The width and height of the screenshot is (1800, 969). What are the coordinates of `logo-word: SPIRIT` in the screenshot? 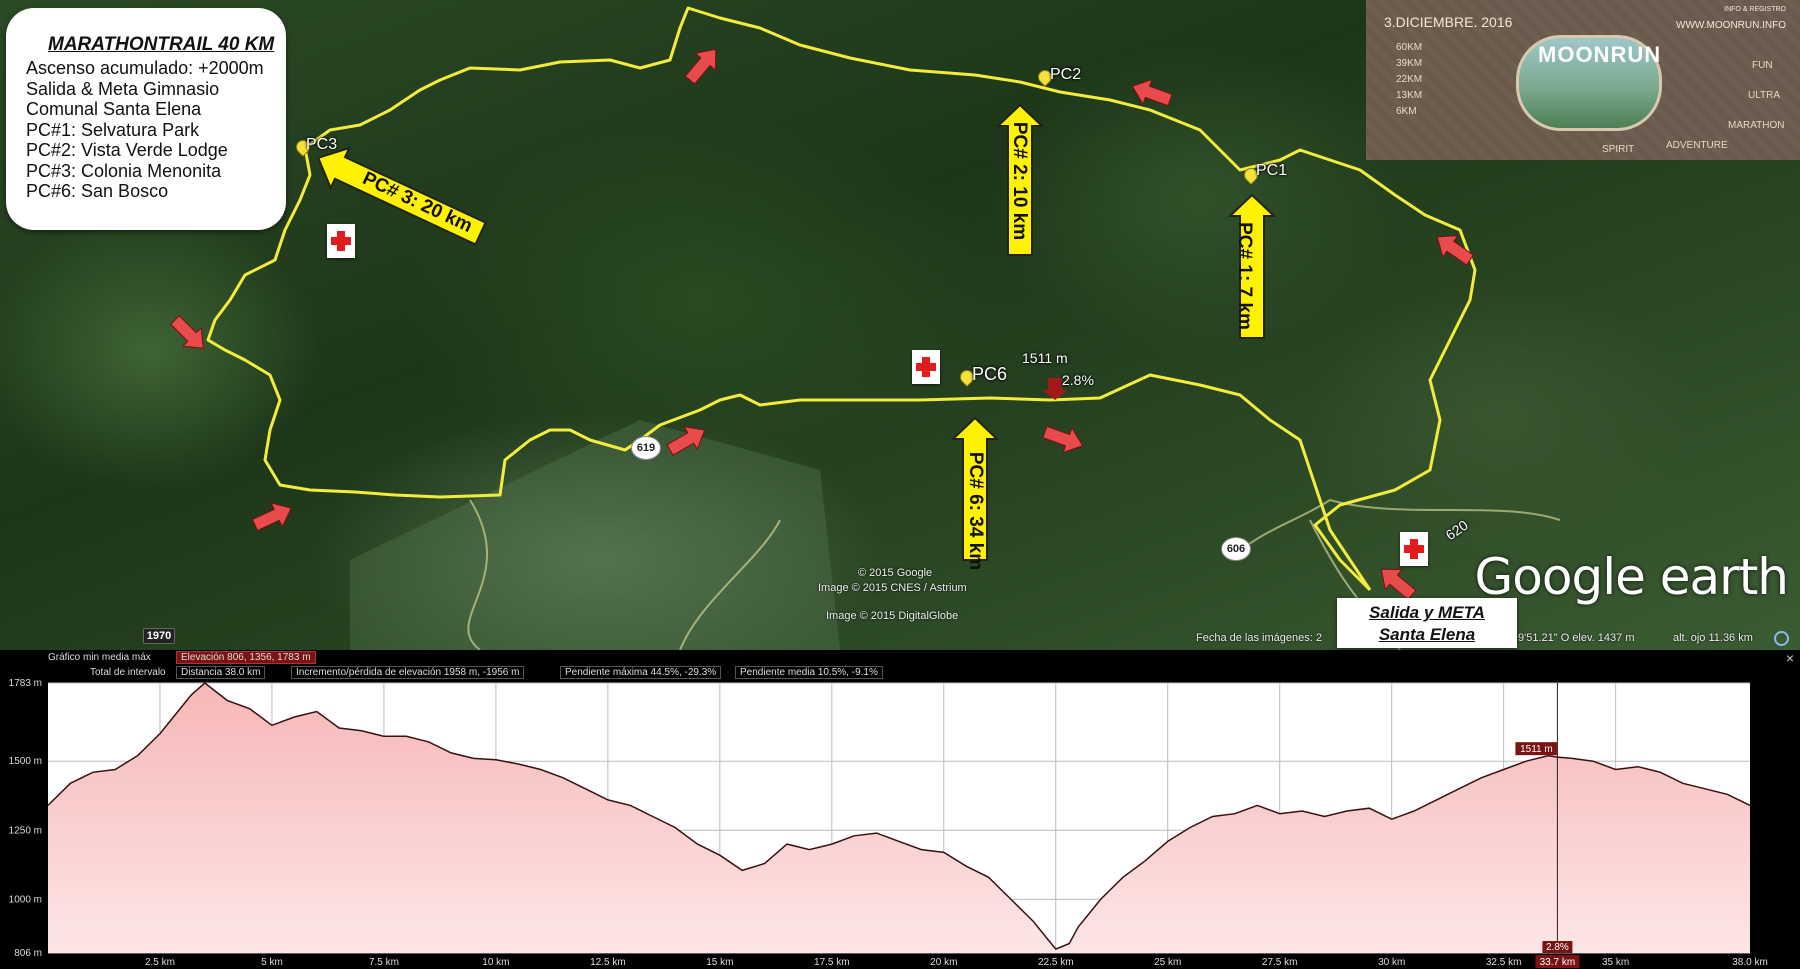 It's located at (1618, 149).